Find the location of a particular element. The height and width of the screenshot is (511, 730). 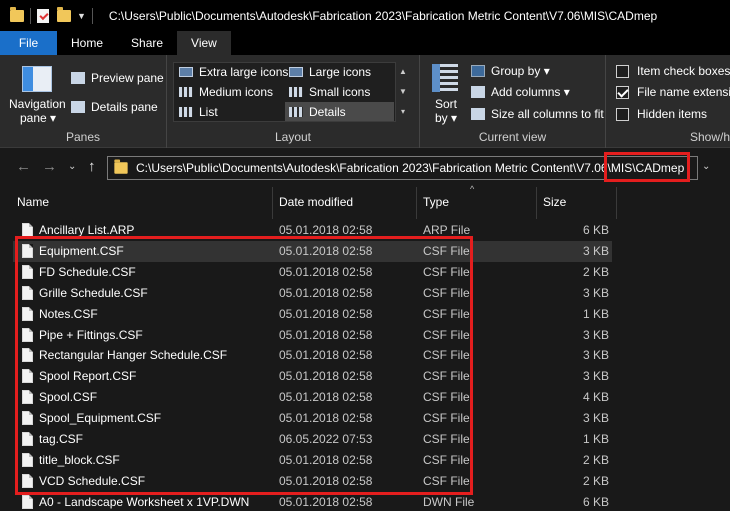

tab-view: View is located at coordinates (204, 43).